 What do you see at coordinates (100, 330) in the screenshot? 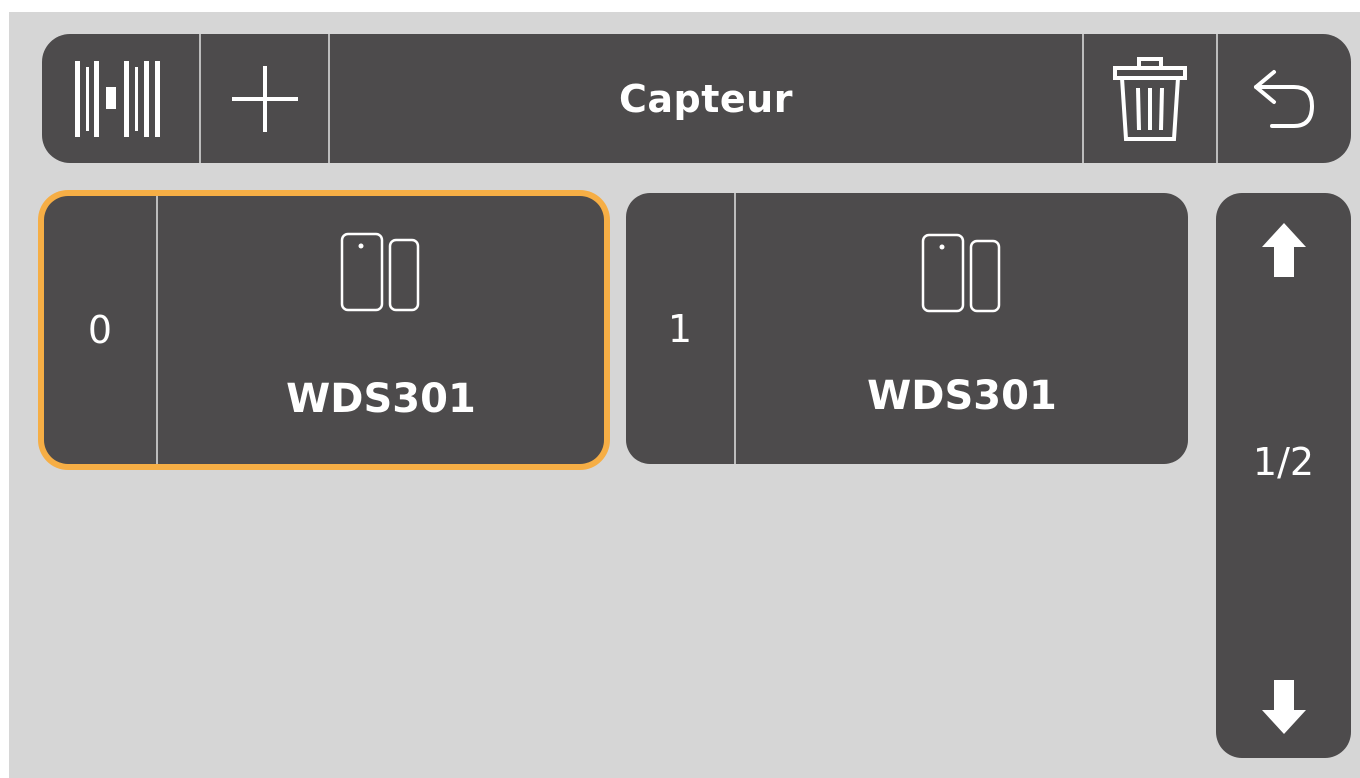
I see `sensor-index: 0` at bounding box center [100, 330].